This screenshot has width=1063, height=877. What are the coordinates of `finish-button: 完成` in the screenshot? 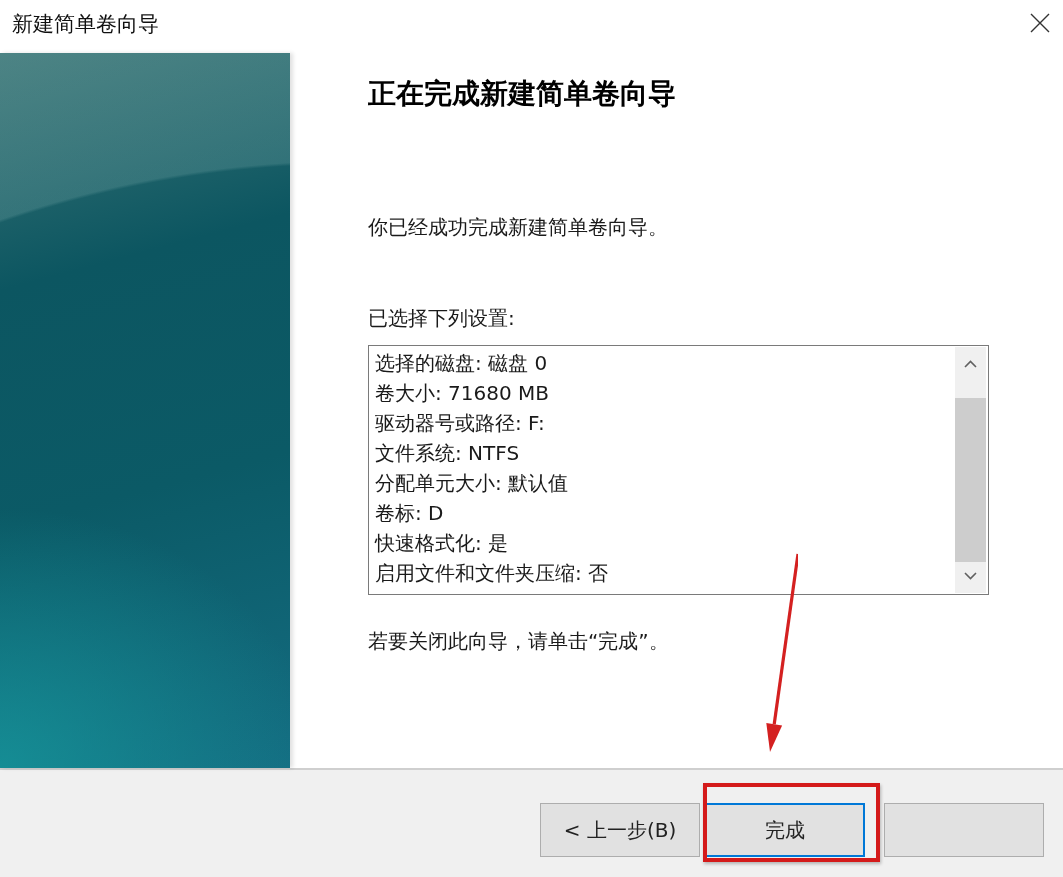 It's located at (785, 830).